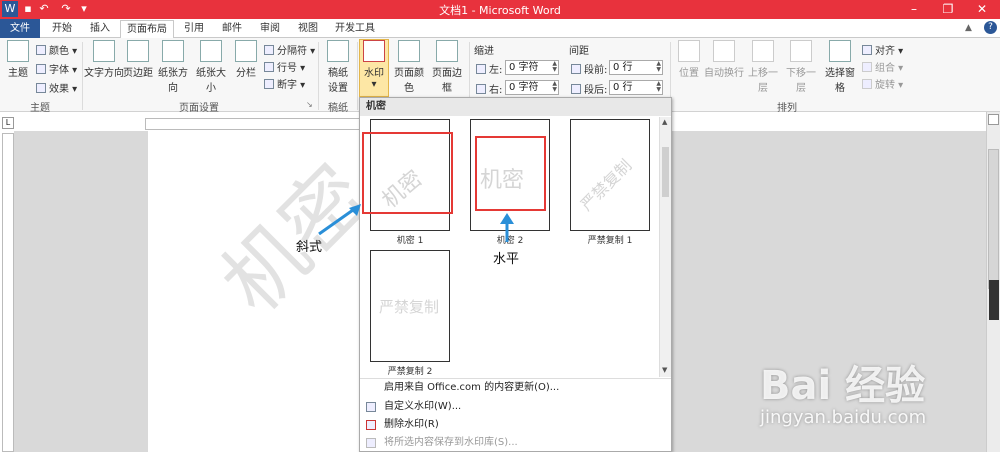  I want to click on bring-forward-button: 上移一层, so click(763, 67).